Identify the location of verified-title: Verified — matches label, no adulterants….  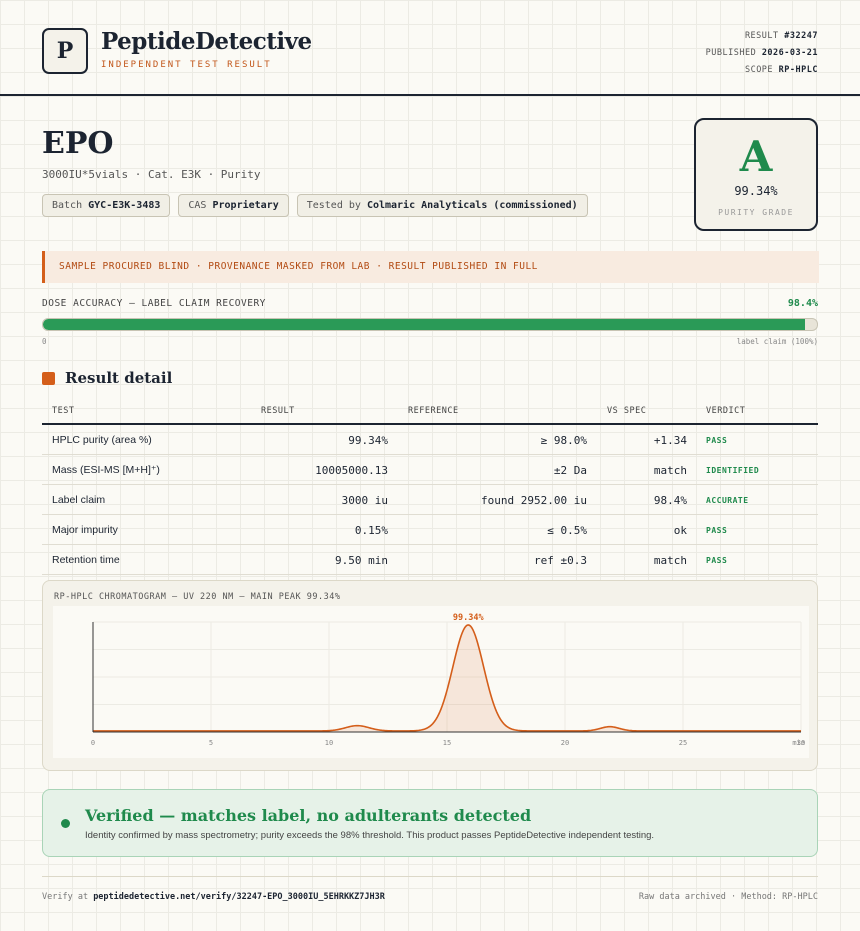
(308, 815).